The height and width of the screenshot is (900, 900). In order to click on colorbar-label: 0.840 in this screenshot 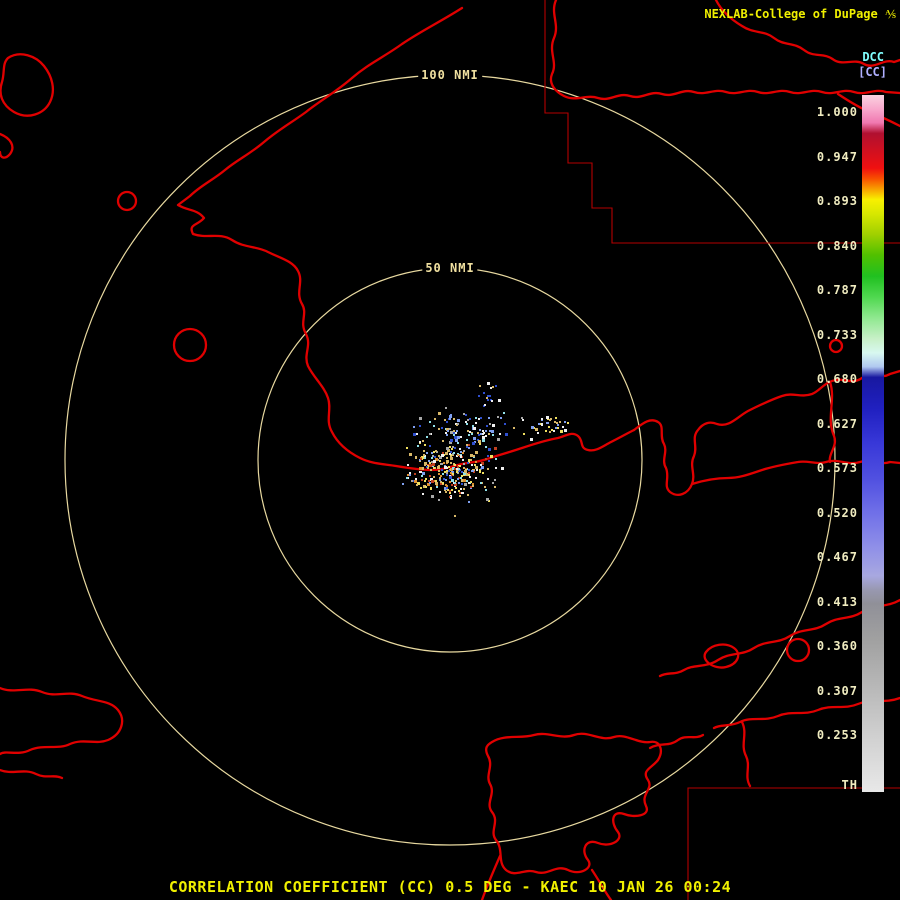, I will do `click(837, 245)`.